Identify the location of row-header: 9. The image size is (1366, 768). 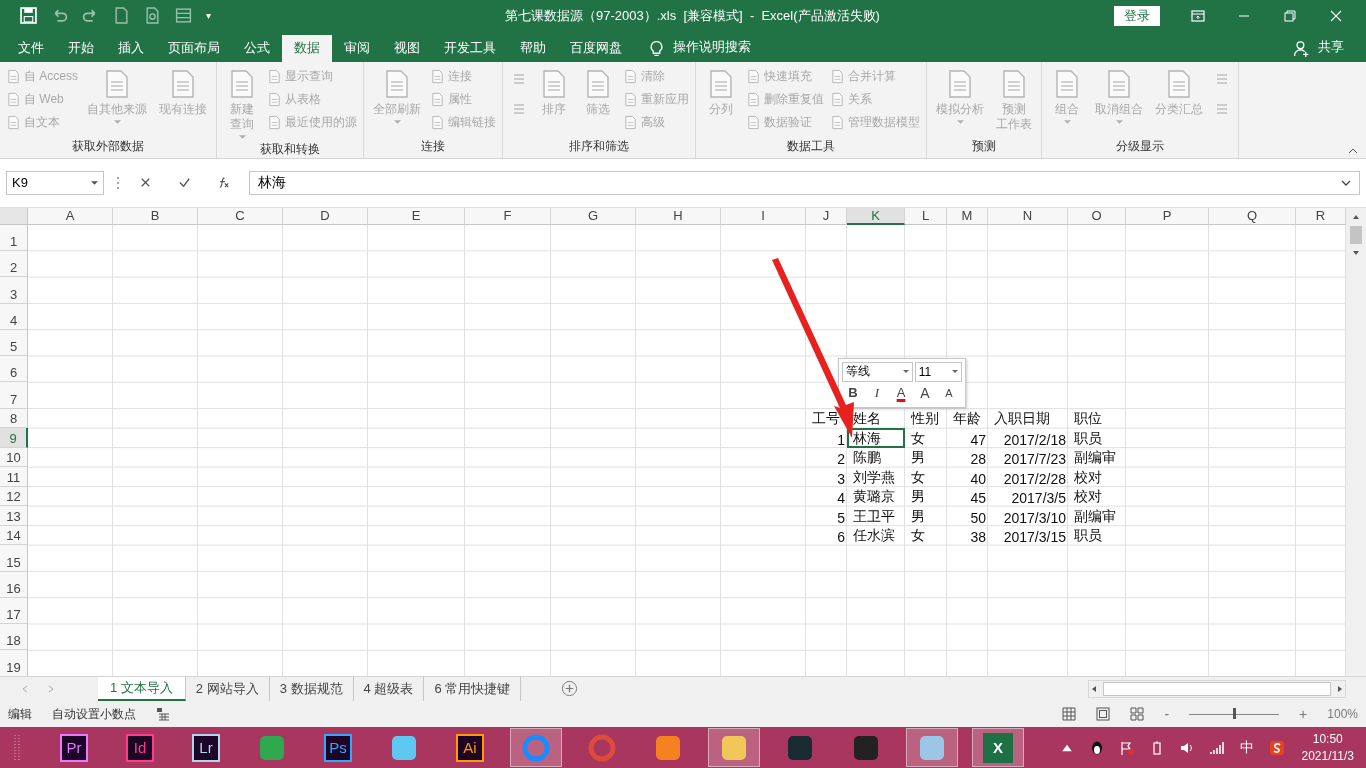
(14, 438).